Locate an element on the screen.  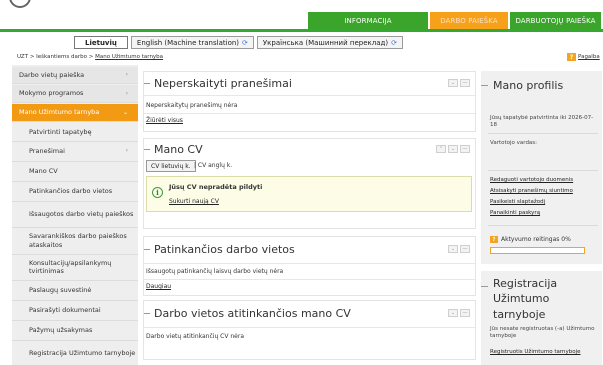
activity-rating: ? Aktyvumo reitingas 0% is located at coordinates (530, 239).